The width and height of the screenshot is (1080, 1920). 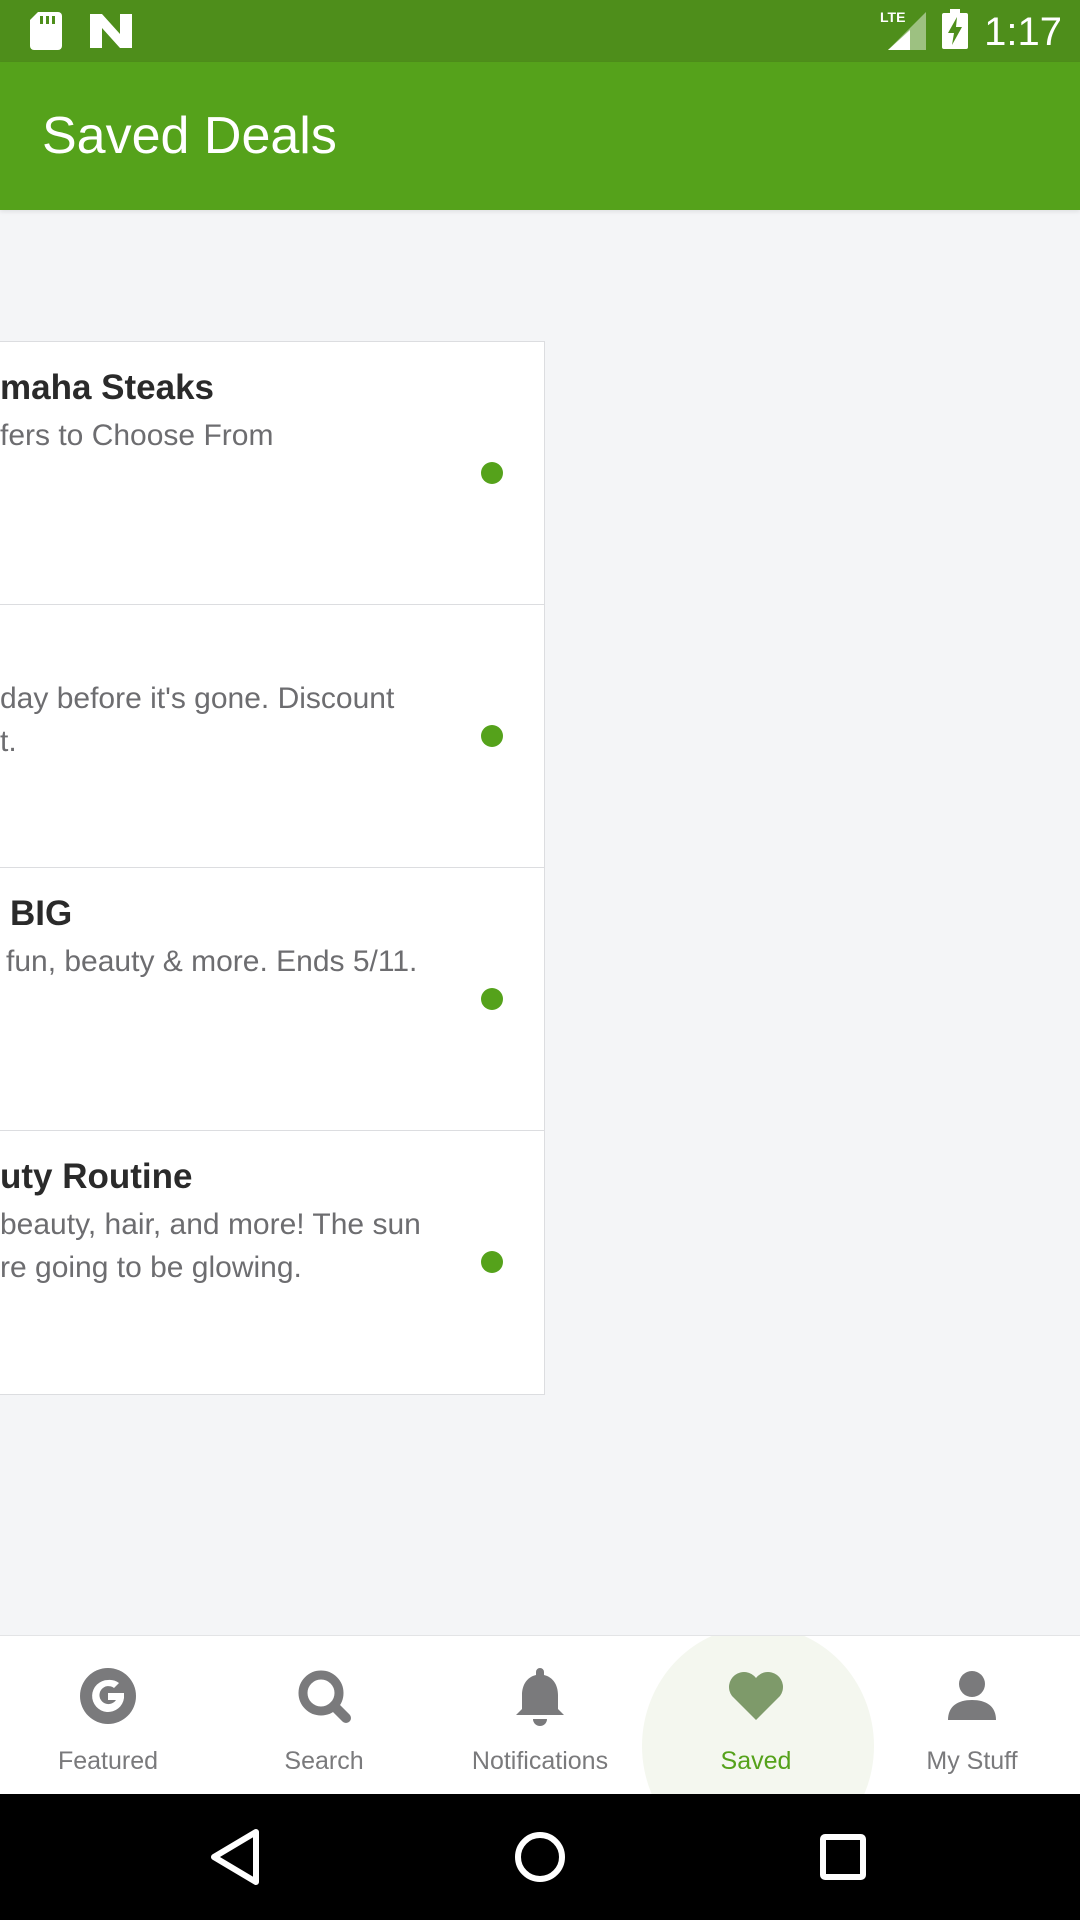 What do you see at coordinates (972, 1696) in the screenshot?
I see `person-icon` at bounding box center [972, 1696].